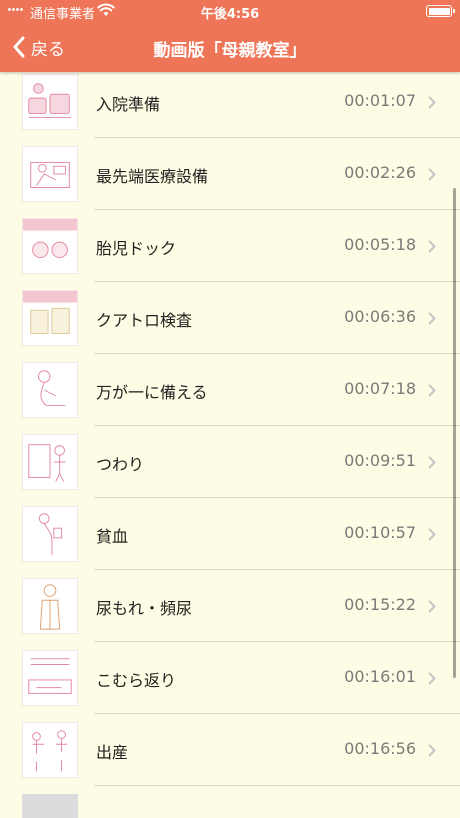 This screenshot has width=460, height=818. What do you see at coordinates (380, 172) in the screenshot?
I see `video-duration: 00:02:26` at bounding box center [380, 172].